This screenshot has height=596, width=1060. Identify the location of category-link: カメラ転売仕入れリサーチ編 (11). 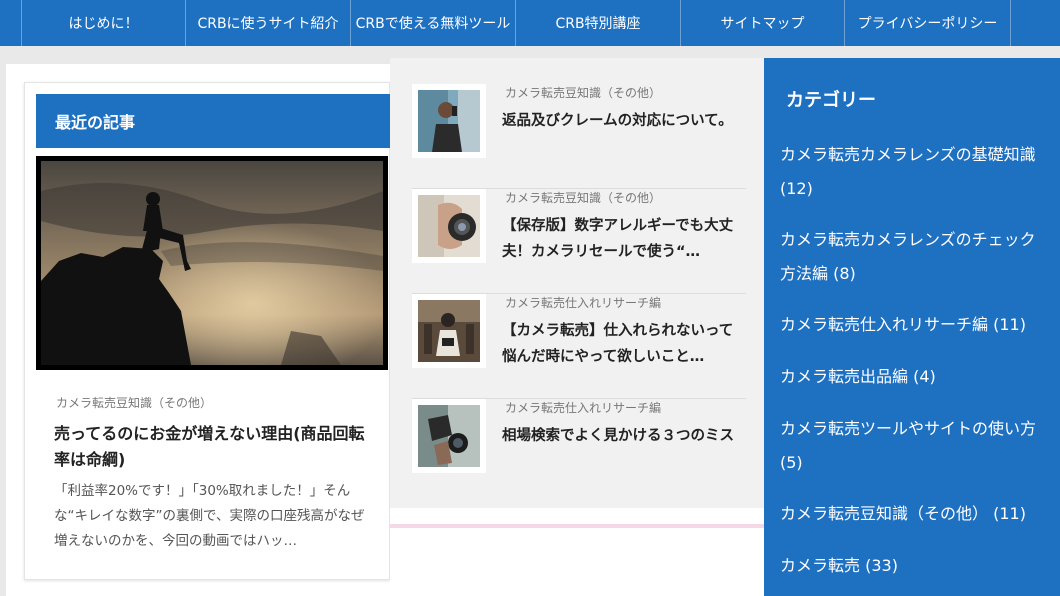
(915, 325).